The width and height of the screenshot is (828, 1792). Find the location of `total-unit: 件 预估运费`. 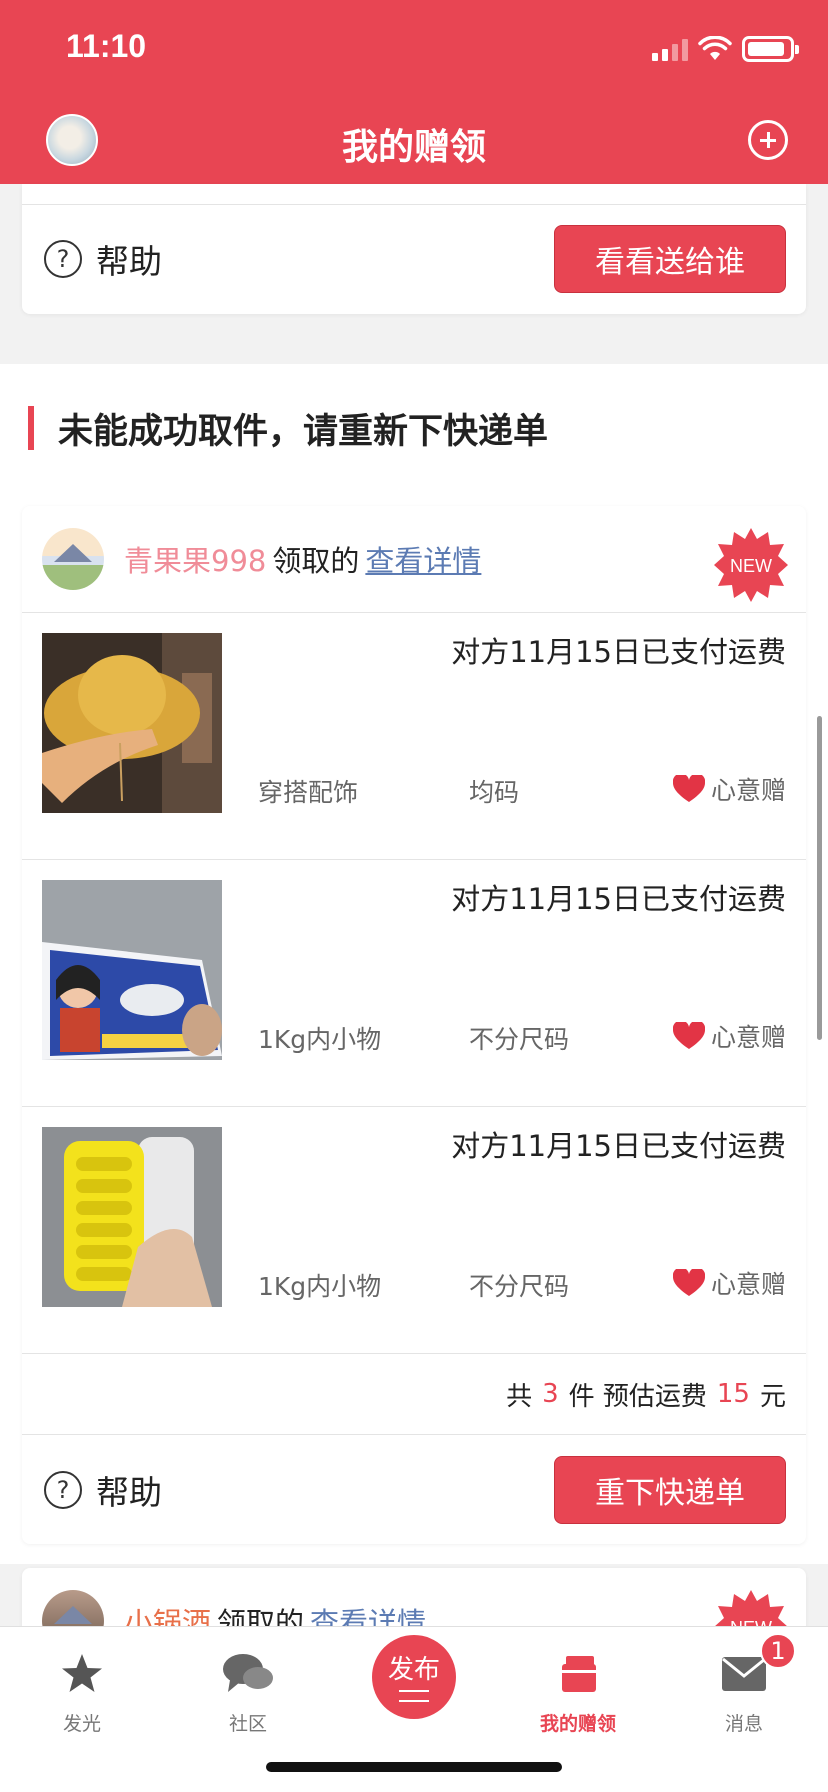

total-unit: 件 预估运费 is located at coordinates (637, 1396).